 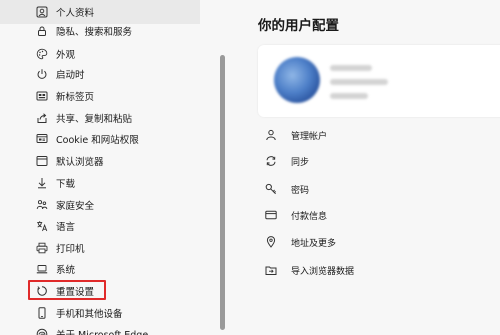 What do you see at coordinates (42, 331) in the screenshot?
I see `edge-icon` at bounding box center [42, 331].